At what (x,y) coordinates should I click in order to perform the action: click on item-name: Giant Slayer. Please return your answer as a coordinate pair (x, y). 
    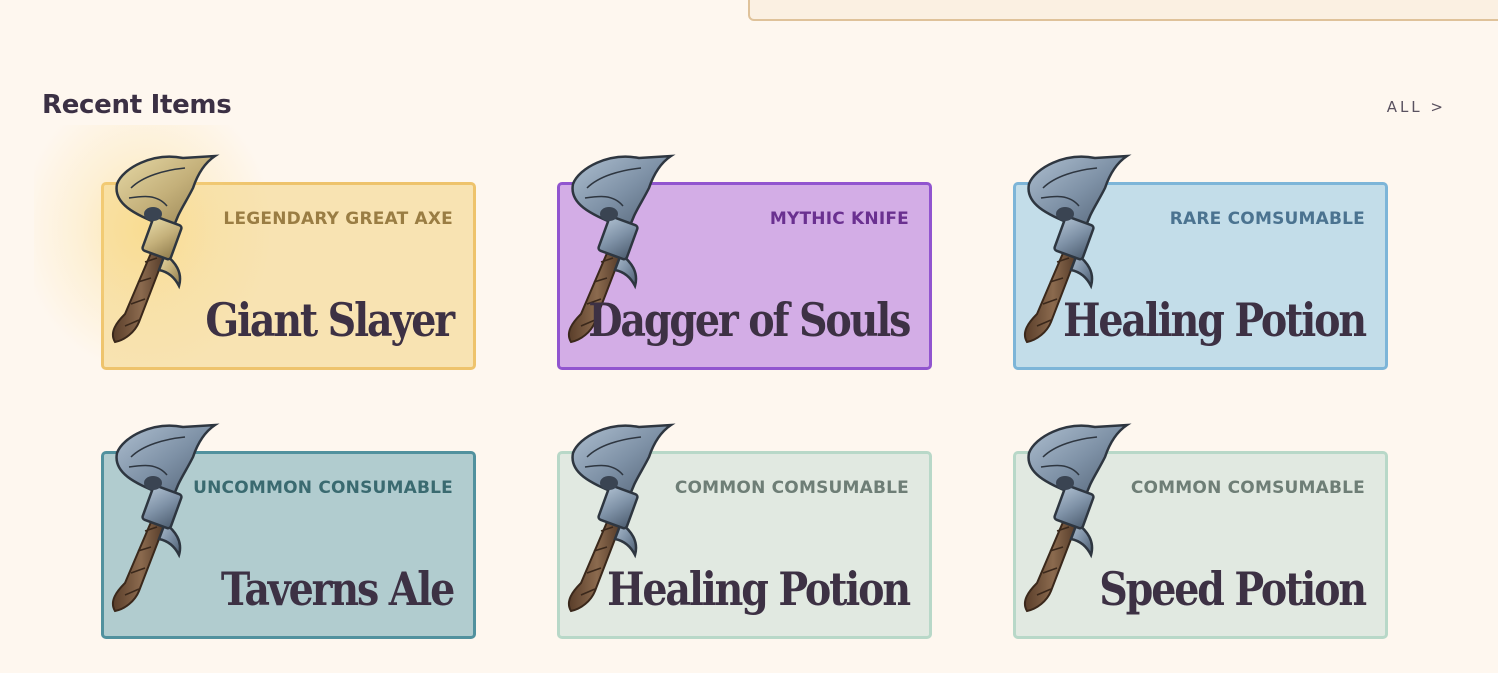
    Looking at the image, I should click on (330, 320).